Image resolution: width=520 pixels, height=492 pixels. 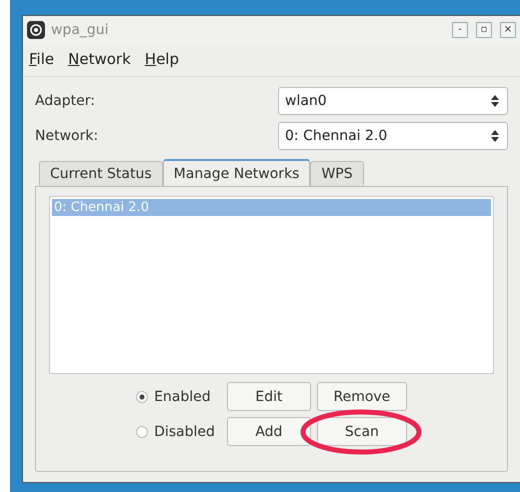 I want to click on window-button: -, so click(x=460, y=30).